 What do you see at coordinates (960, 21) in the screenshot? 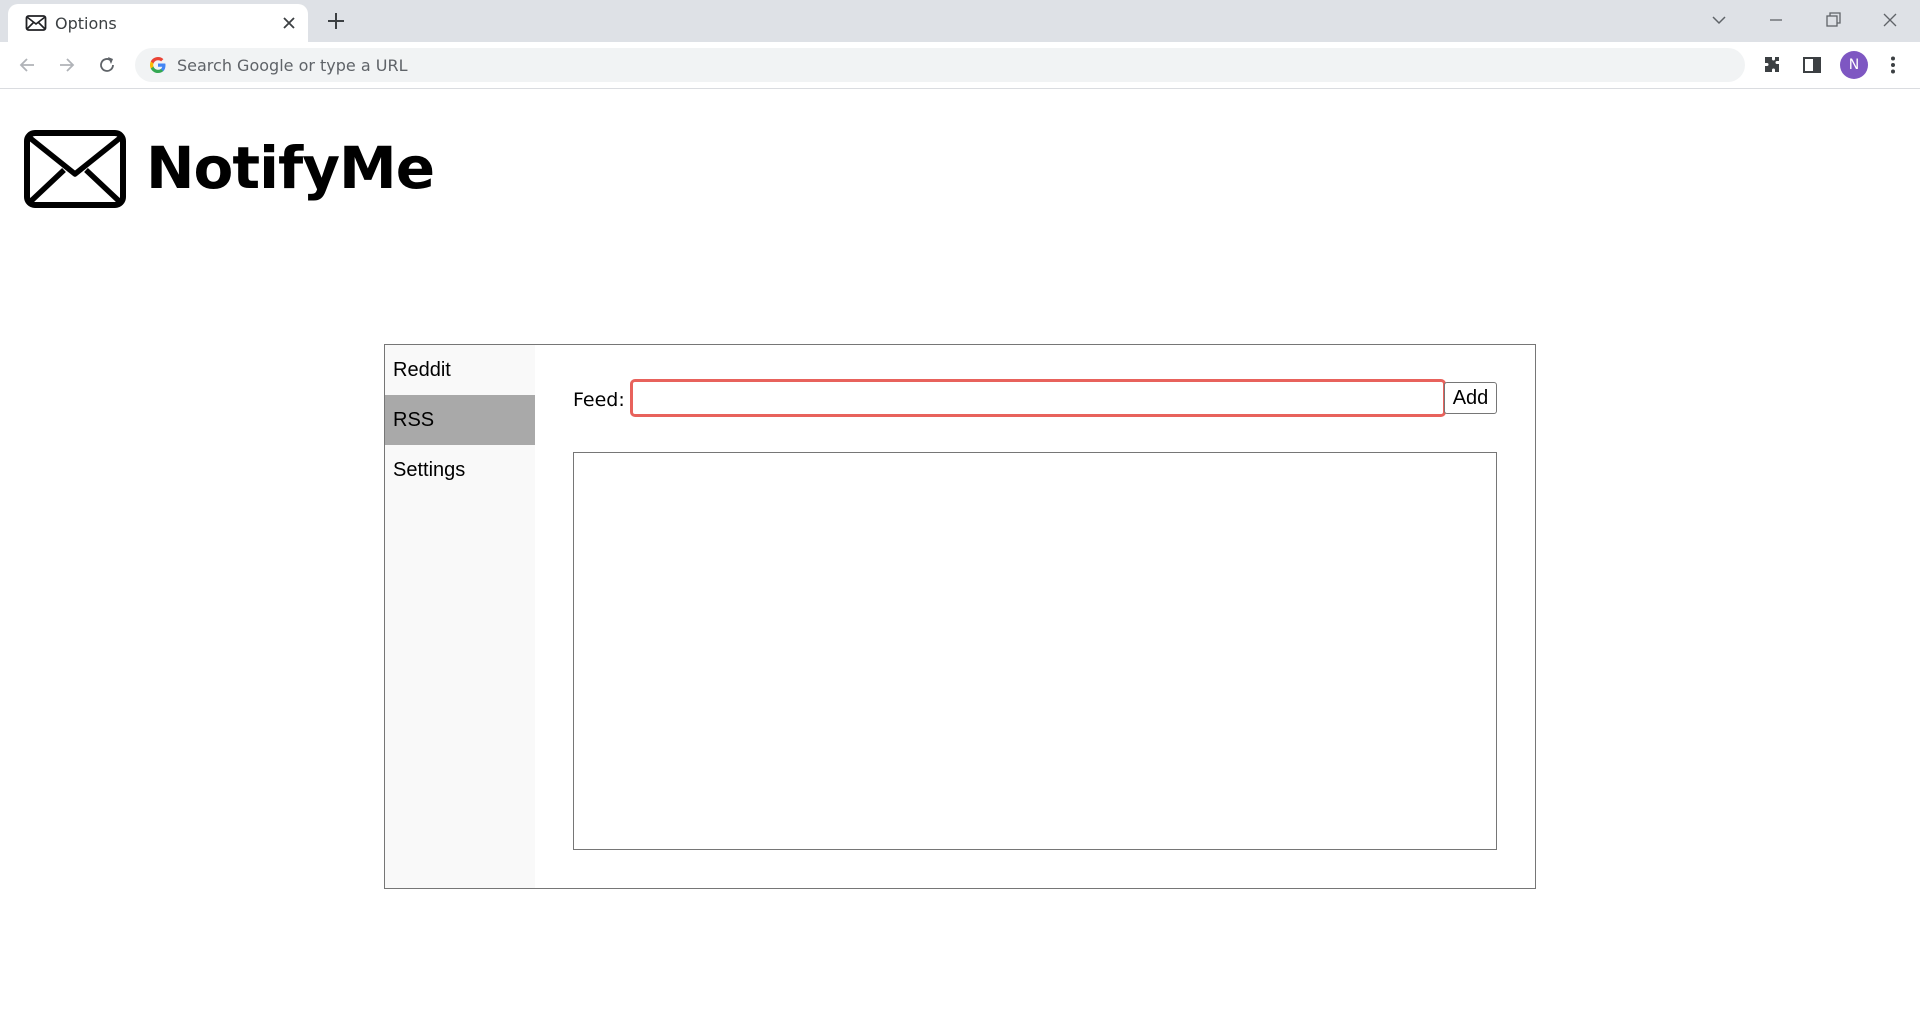
I see `tab-strip: Options` at bounding box center [960, 21].